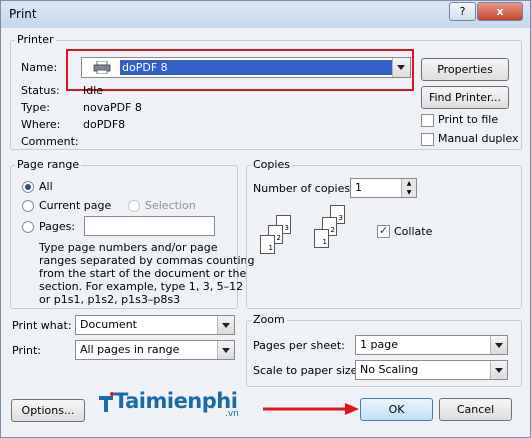 The width and height of the screenshot is (531, 438). Describe the element at coordinates (308, 235) in the screenshot. I see `collate-illustration: 3 2 1 3 2 1` at that location.